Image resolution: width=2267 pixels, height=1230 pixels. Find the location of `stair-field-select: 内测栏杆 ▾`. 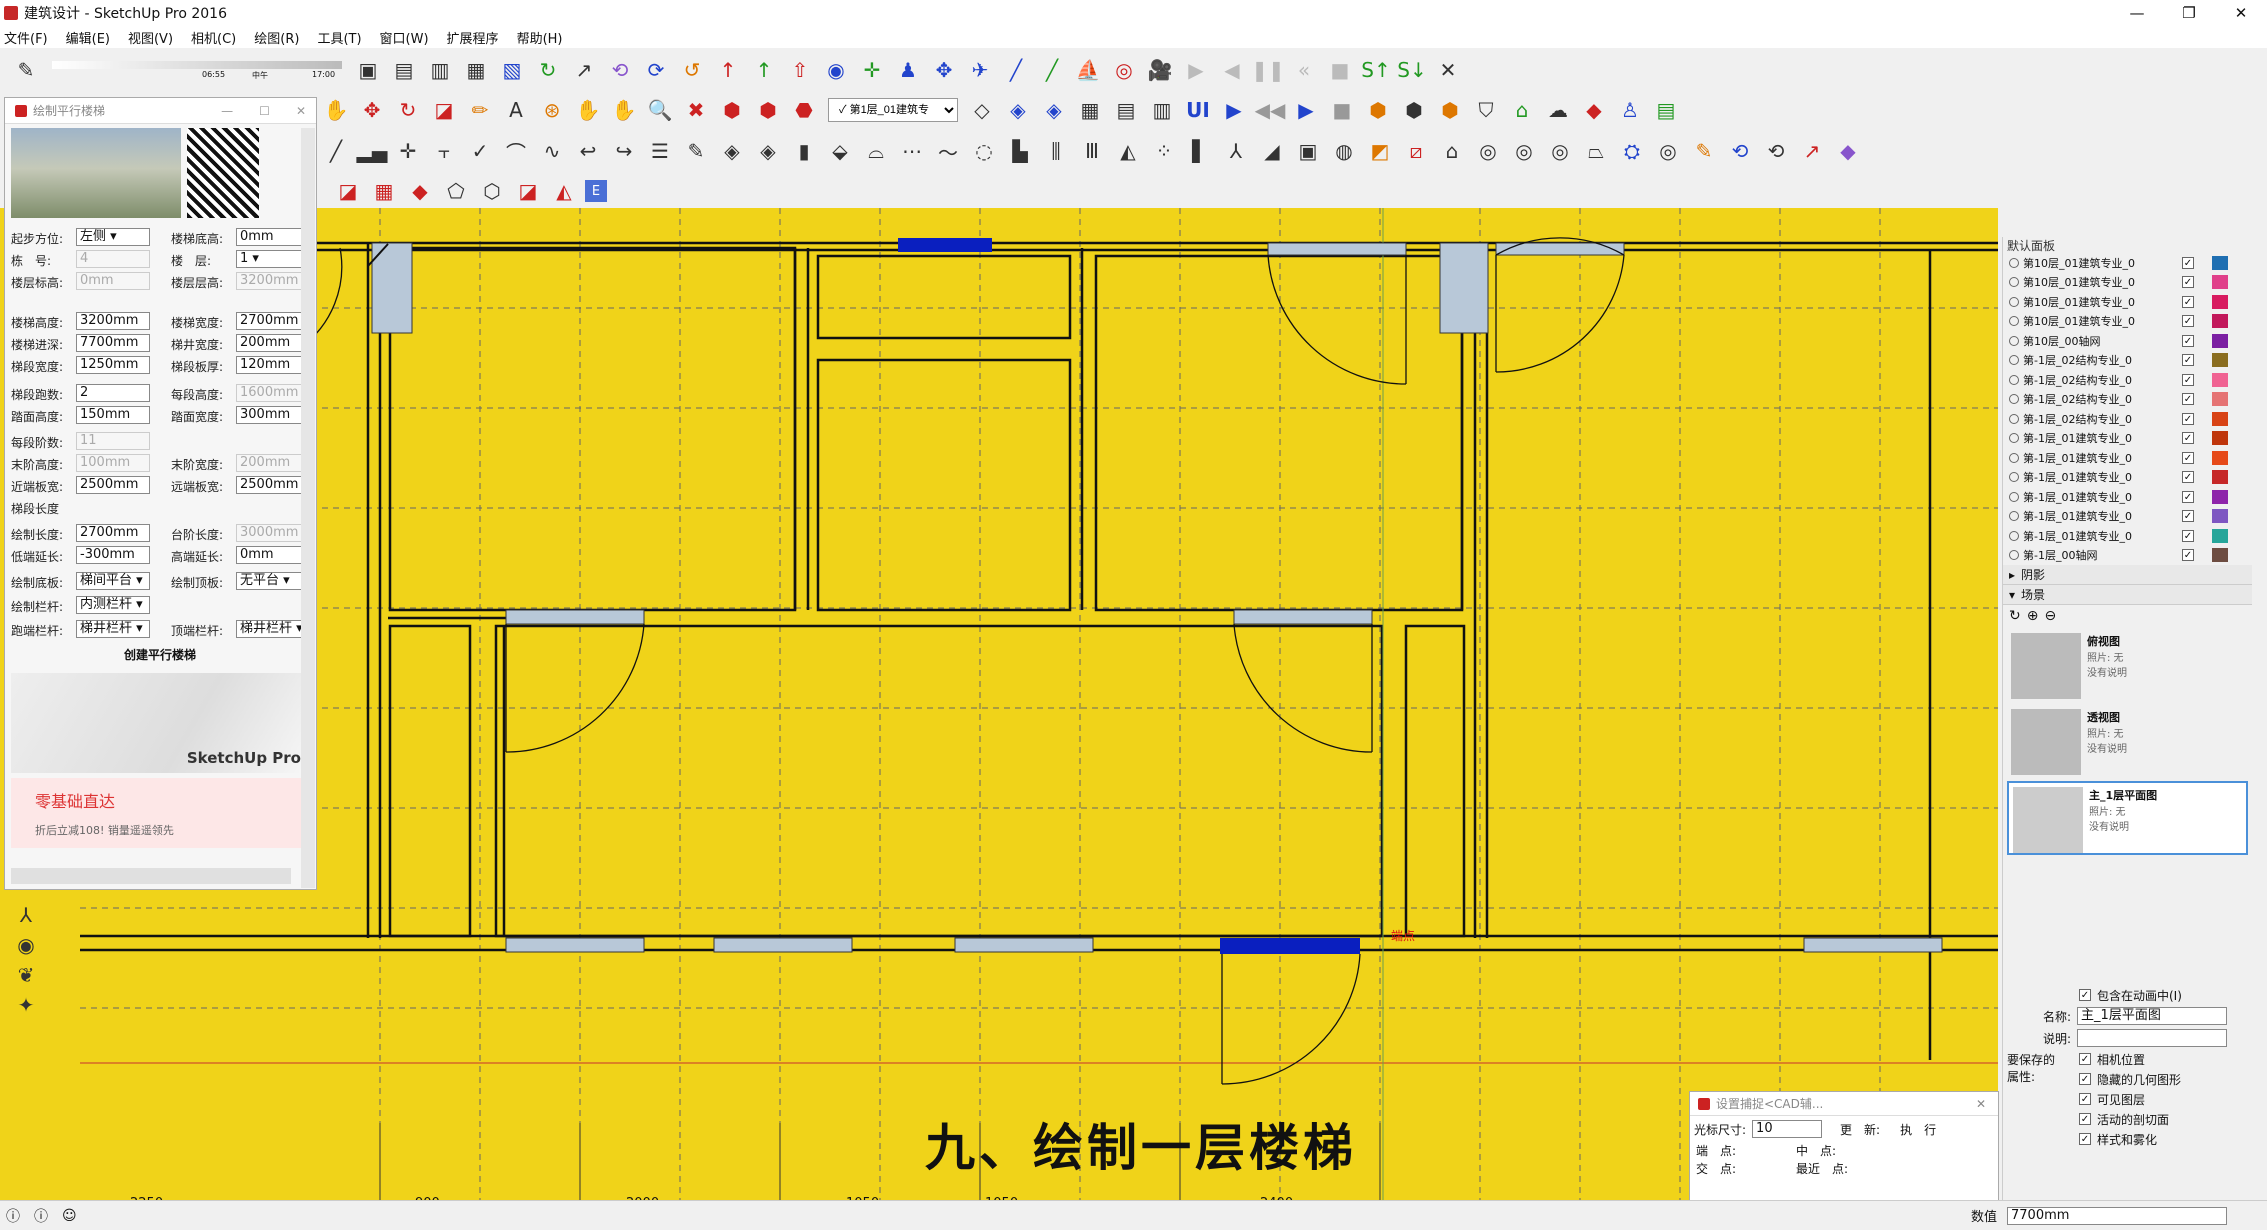

stair-field-select: 内测栏杆 ▾ is located at coordinates (113, 605).